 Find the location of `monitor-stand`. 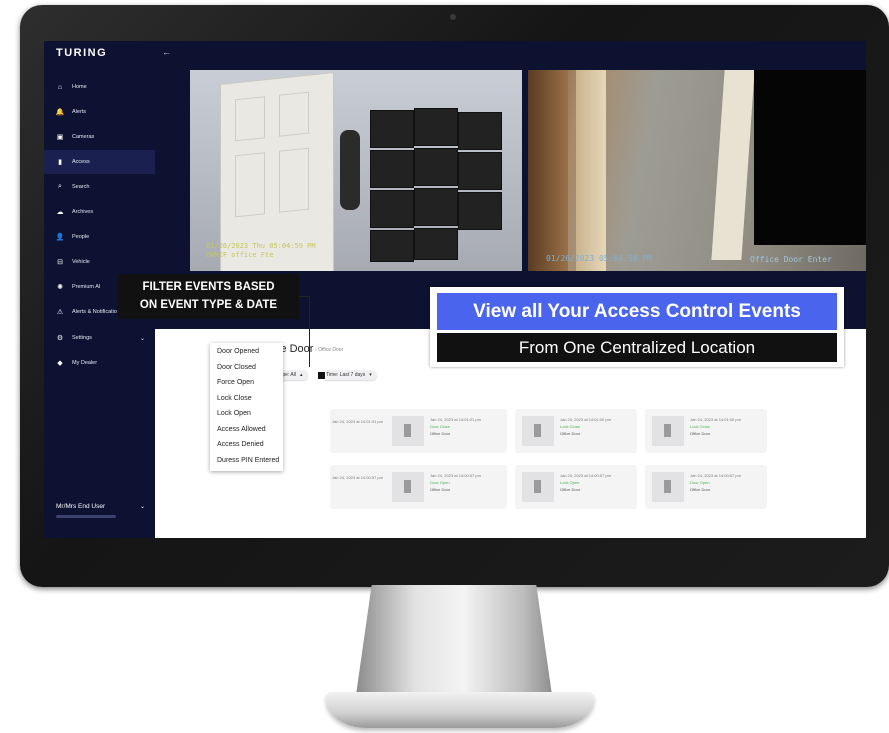

monitor-stand is located at coordinates (454, 640).